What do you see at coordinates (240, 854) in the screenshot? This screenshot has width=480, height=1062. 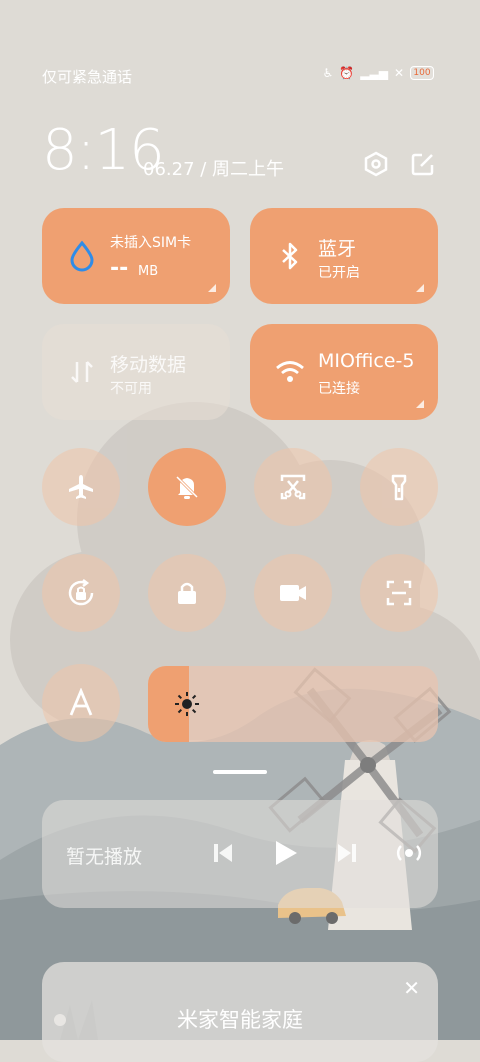 I see `media-player-card: 暂无播放` at bounding box center [240, 854].